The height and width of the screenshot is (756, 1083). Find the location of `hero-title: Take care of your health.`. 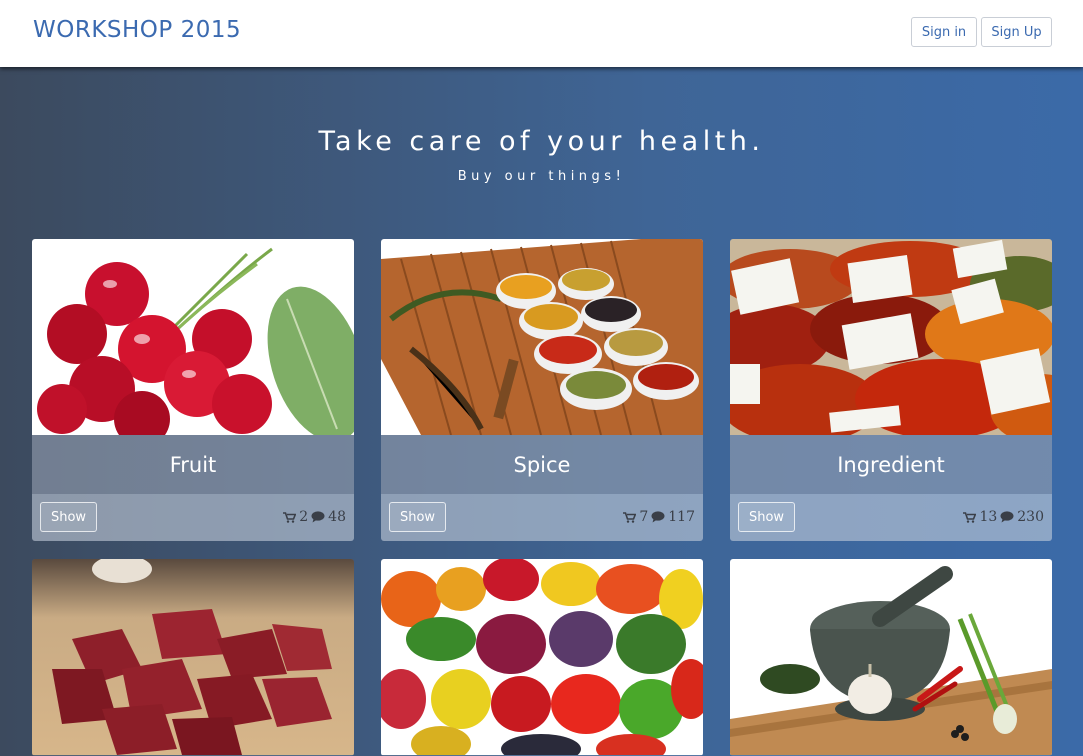

hero-title: Take care of your health. is located at coordinates (541, 141).